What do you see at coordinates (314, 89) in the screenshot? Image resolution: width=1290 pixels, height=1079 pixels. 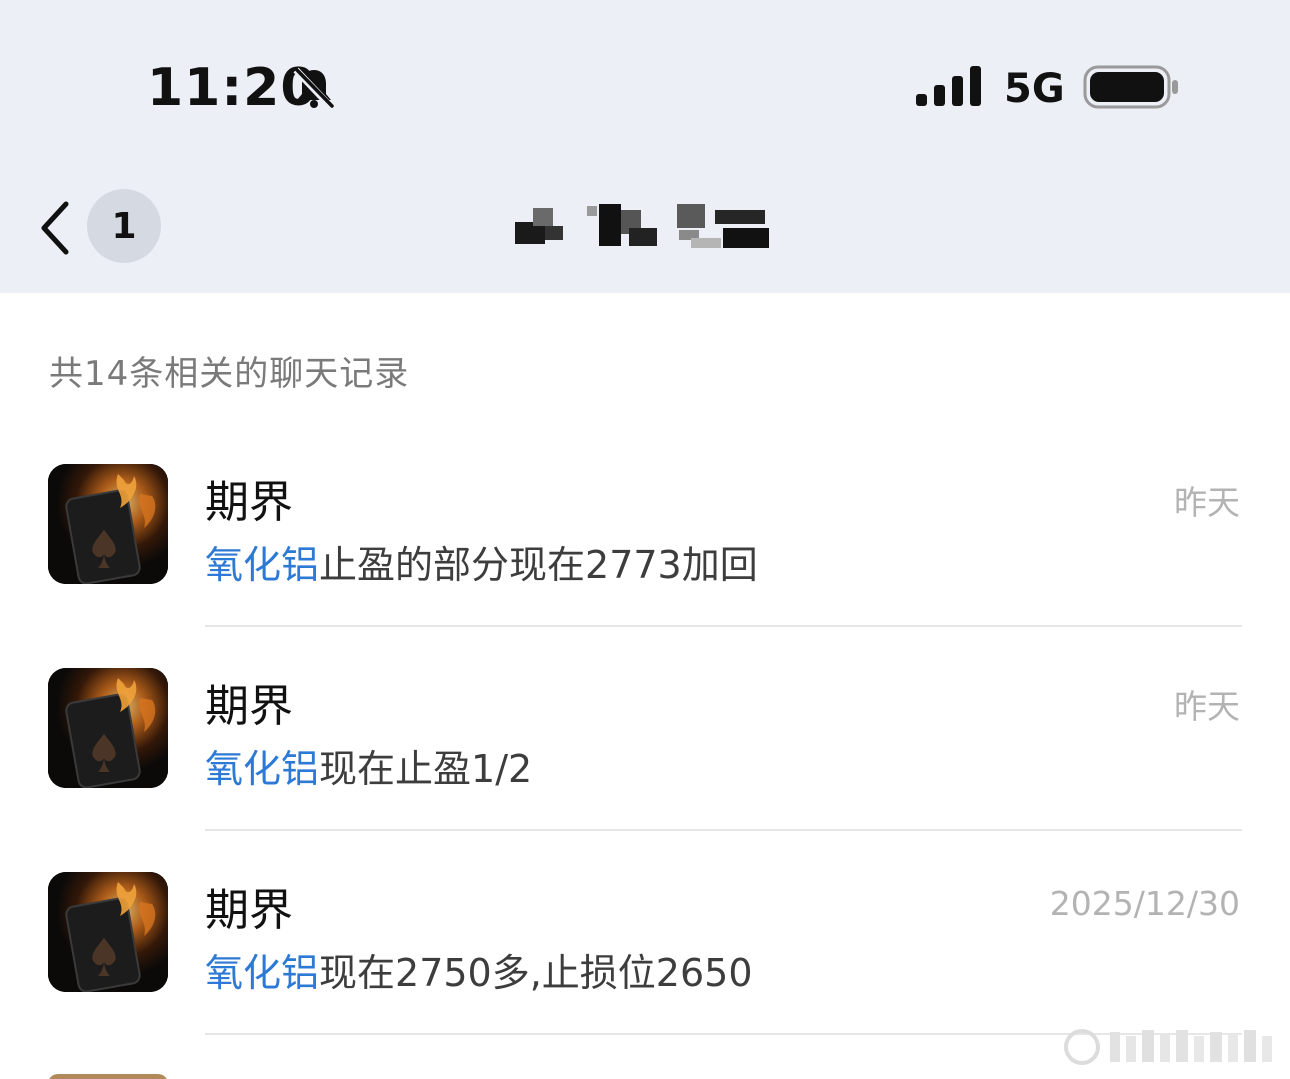 I see `bell-muted-icon` at bounding box center [314, 89].